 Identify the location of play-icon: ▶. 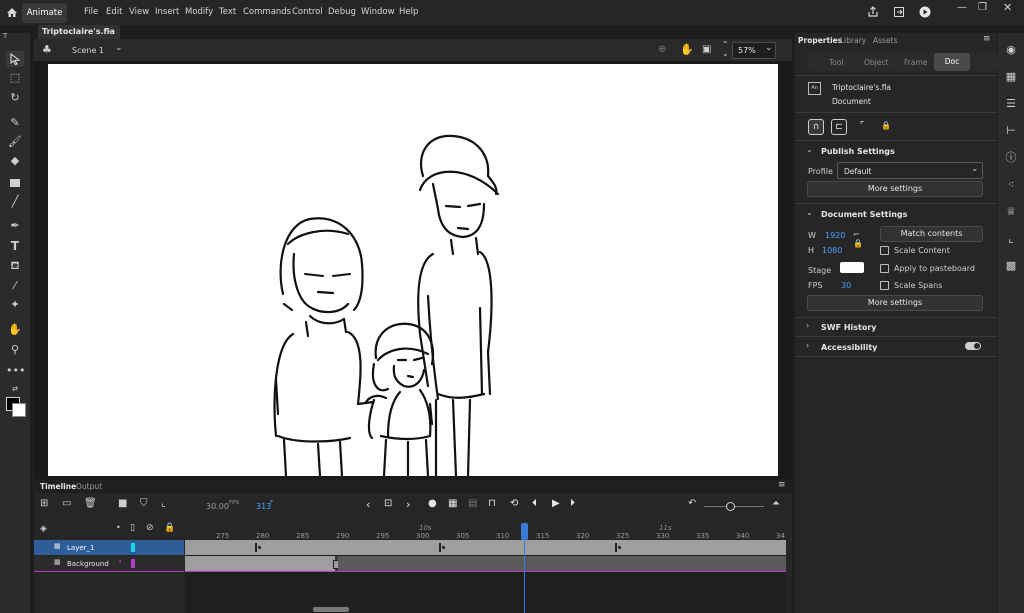
(556, 503).